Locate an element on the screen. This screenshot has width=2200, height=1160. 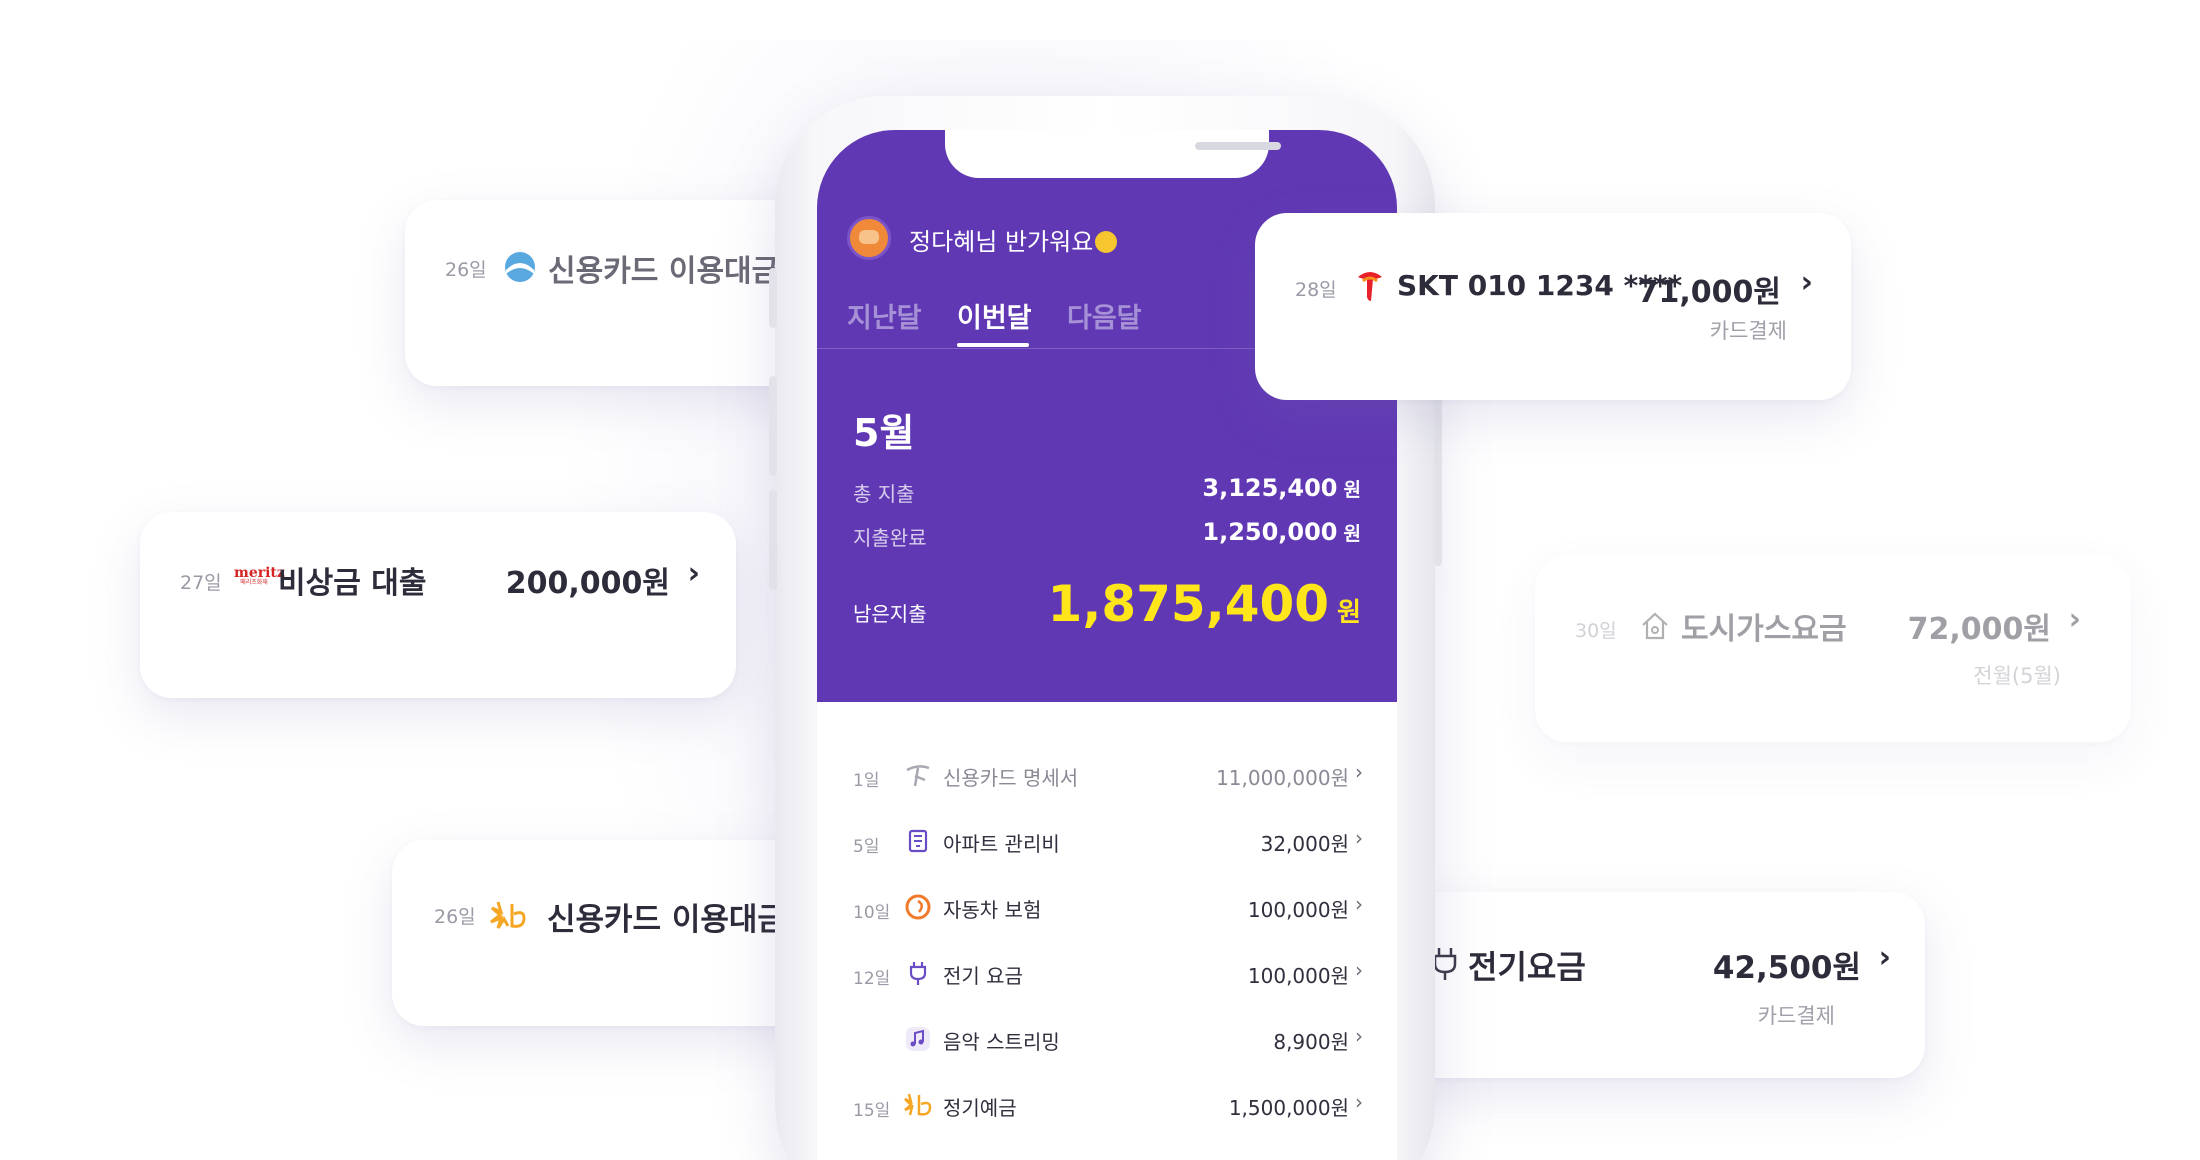
skt-icon is located at coordinates (1370, 286).